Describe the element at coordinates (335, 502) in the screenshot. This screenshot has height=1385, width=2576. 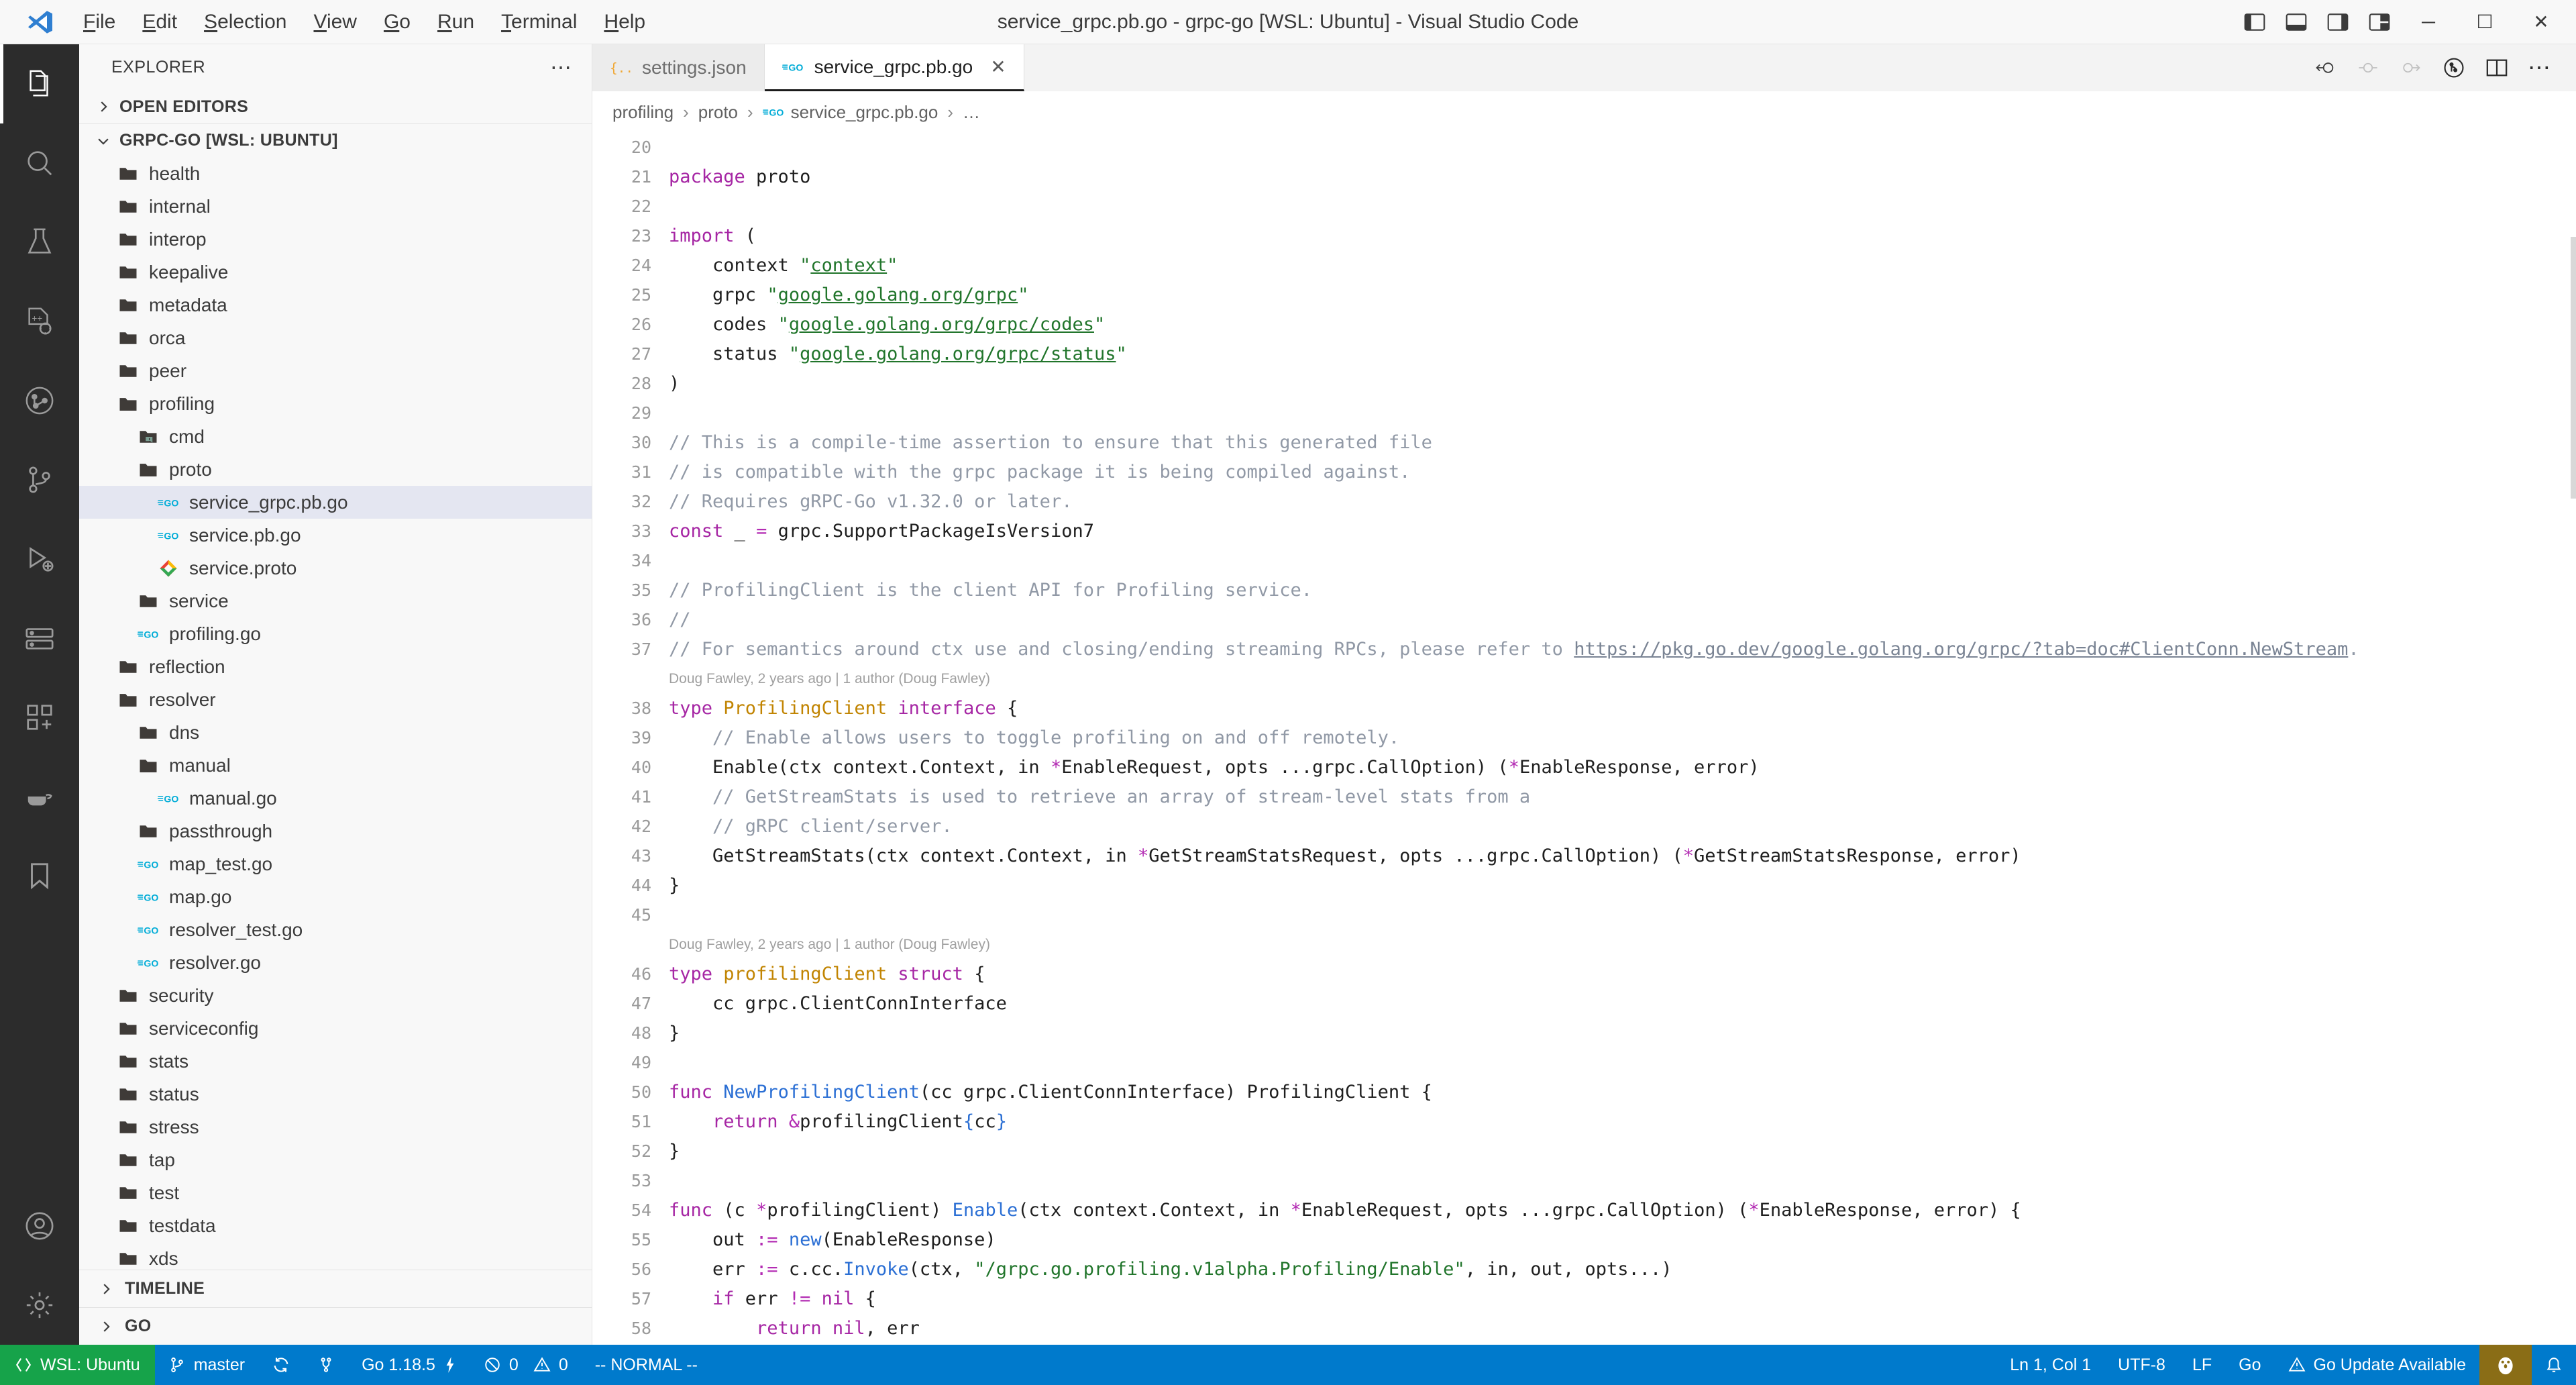
I see `tree-item-service-grpc-pb-go: GO service_grpc.pb.go` at that location.